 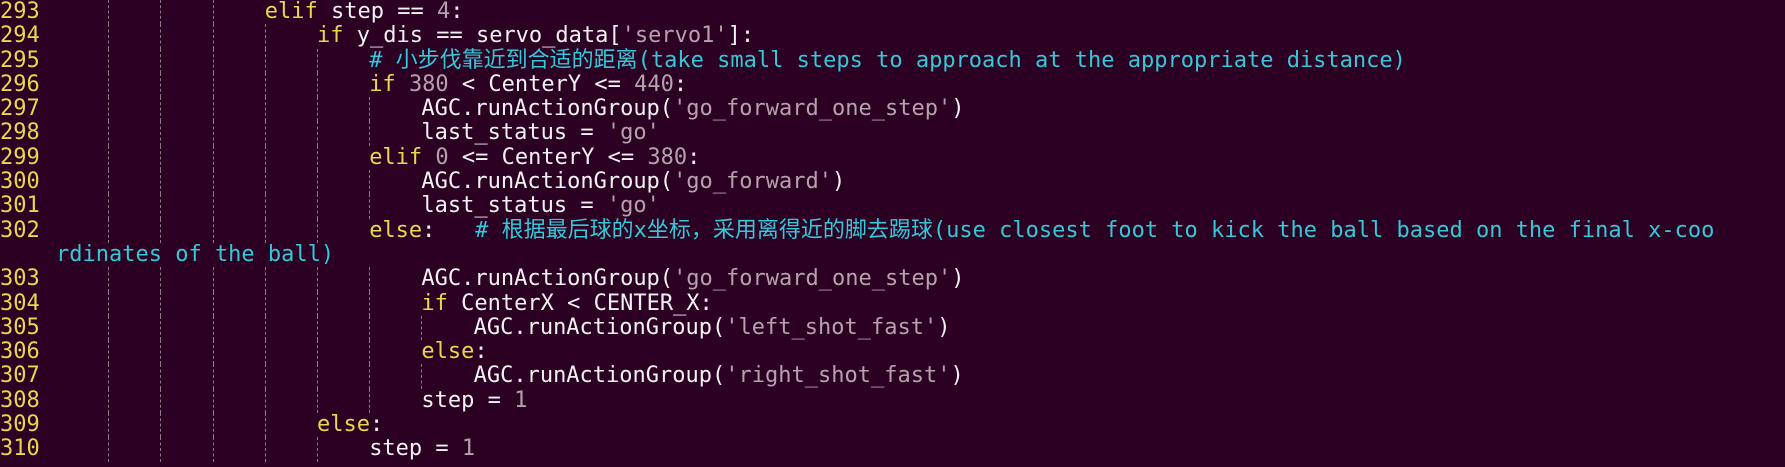 I want to click on code-line: 294 if y_dis == servo_data['servo1']:, so click(x=892, y=36).